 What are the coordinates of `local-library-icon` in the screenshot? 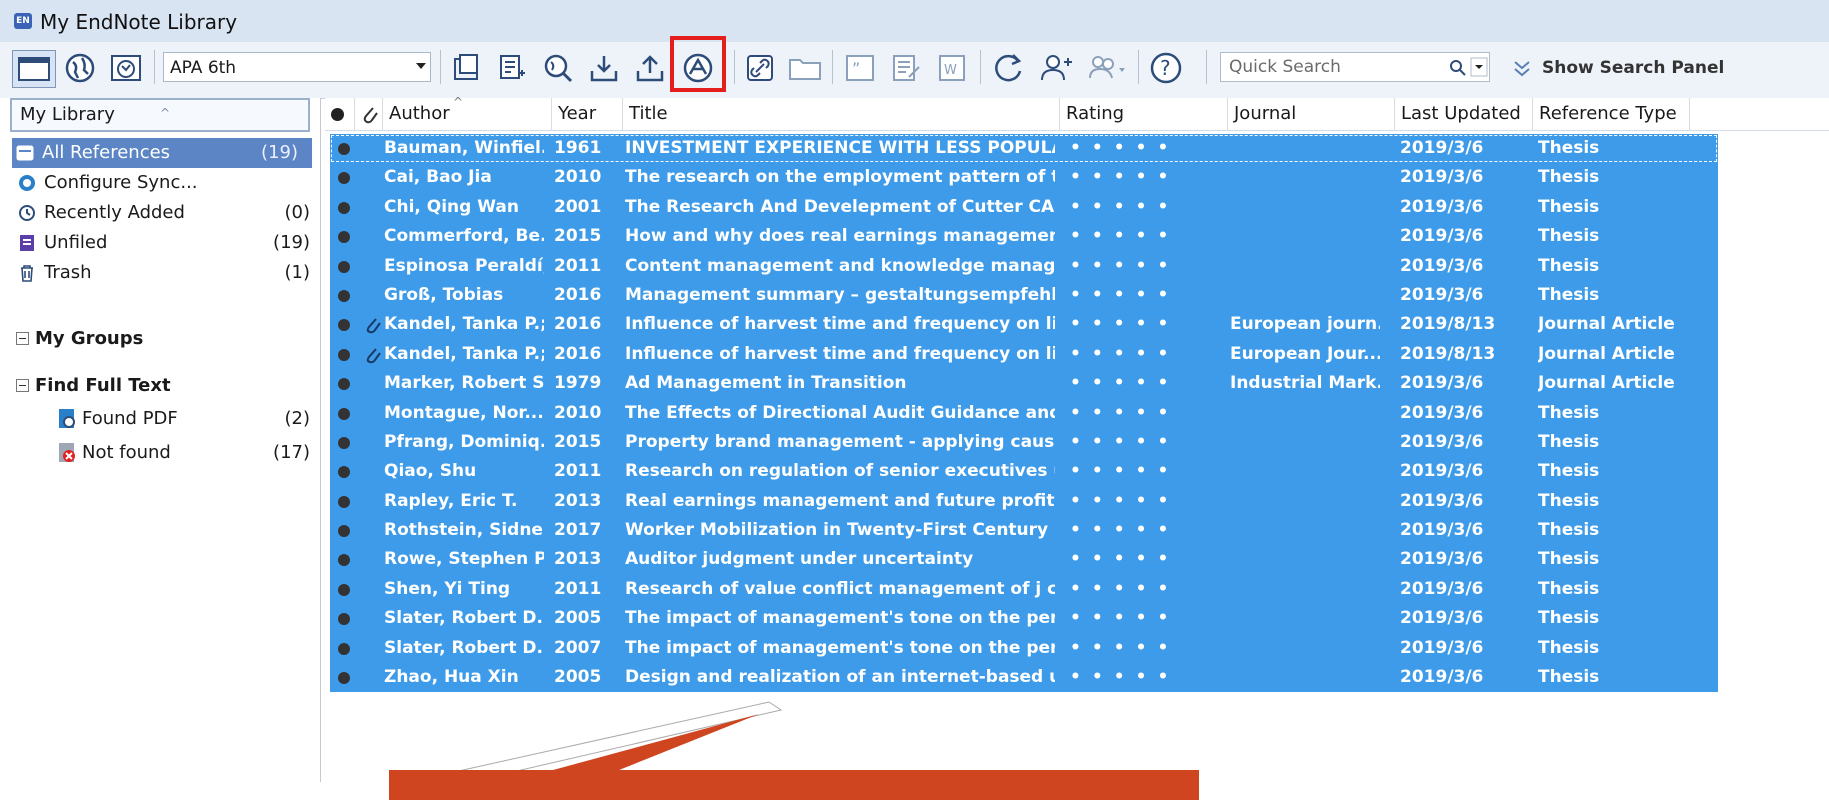 It's located at (34, 69).